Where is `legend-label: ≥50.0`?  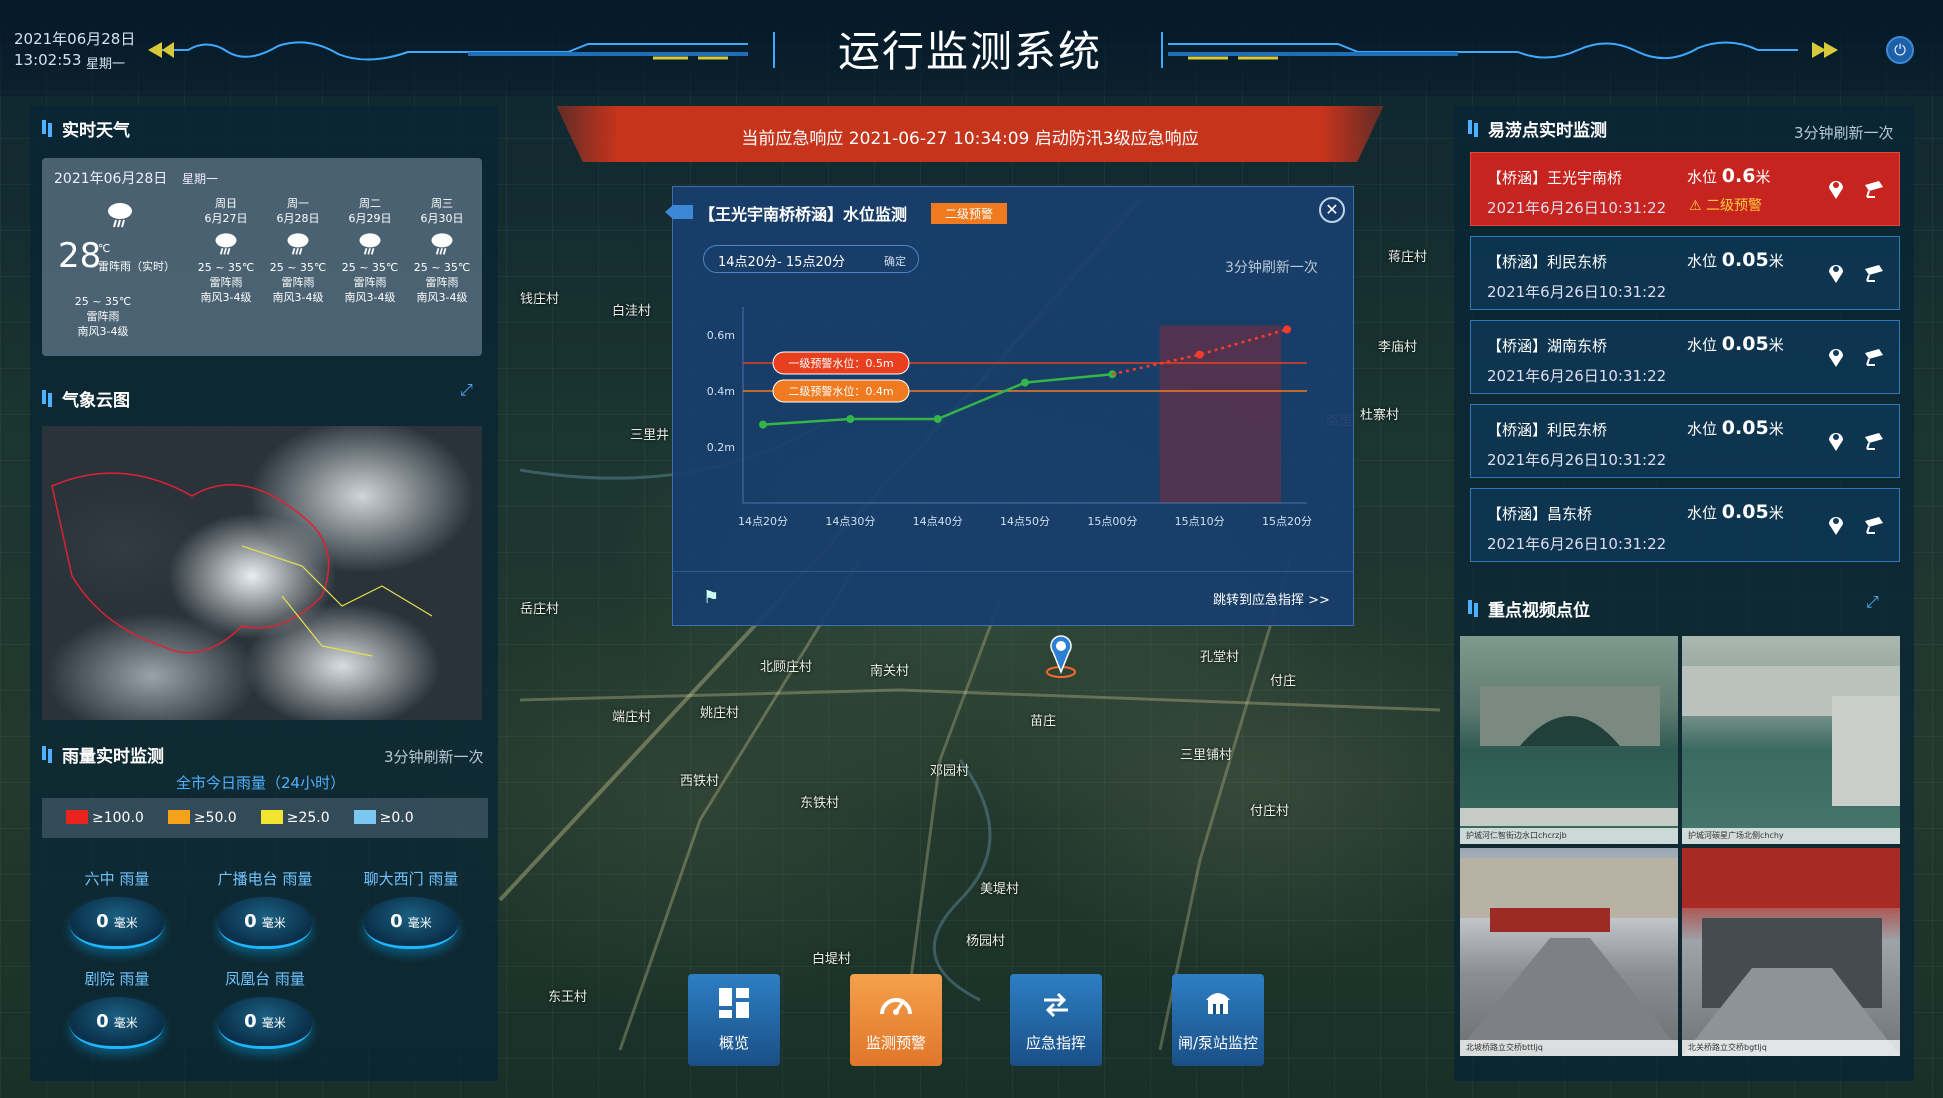 legend-label: ≥50.0 is located at coordinates (215, 818).